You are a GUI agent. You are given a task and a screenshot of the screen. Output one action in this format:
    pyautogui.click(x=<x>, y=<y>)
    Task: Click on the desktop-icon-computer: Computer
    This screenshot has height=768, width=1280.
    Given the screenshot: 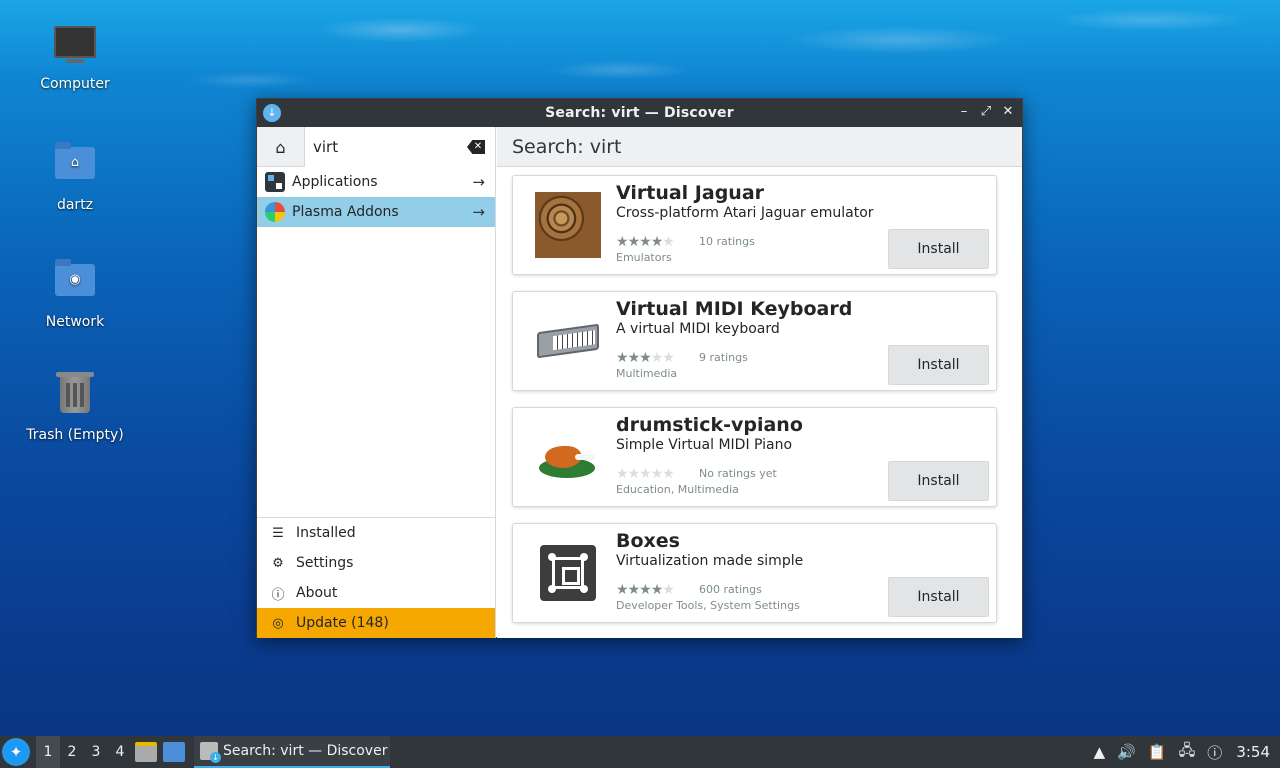 What is the action you would take?
    pyautogui.click(x=75, y=57)
    